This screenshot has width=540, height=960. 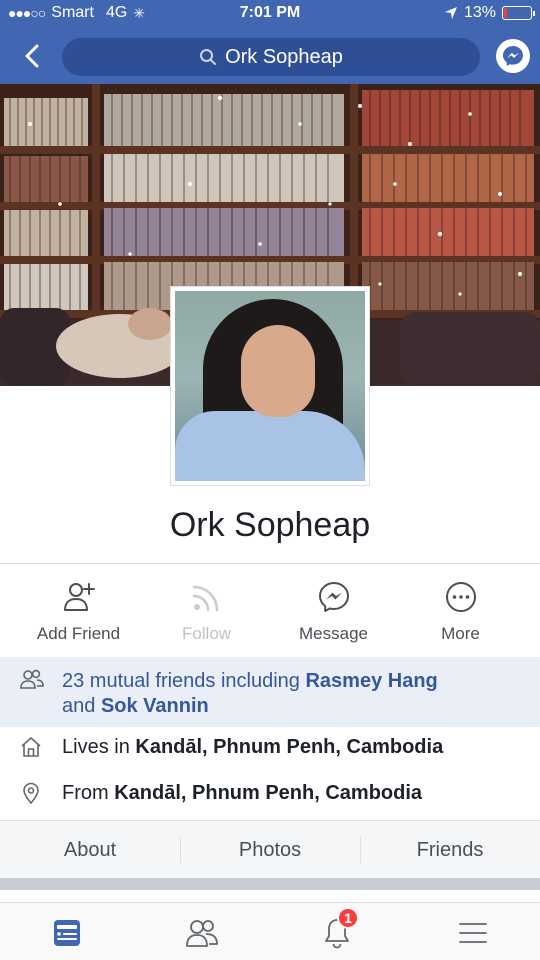 What do you see at coordinates (270, 525) in the screenshot?
I see `profile-name: Ork Sopheap` at bounding box center [270, 525].